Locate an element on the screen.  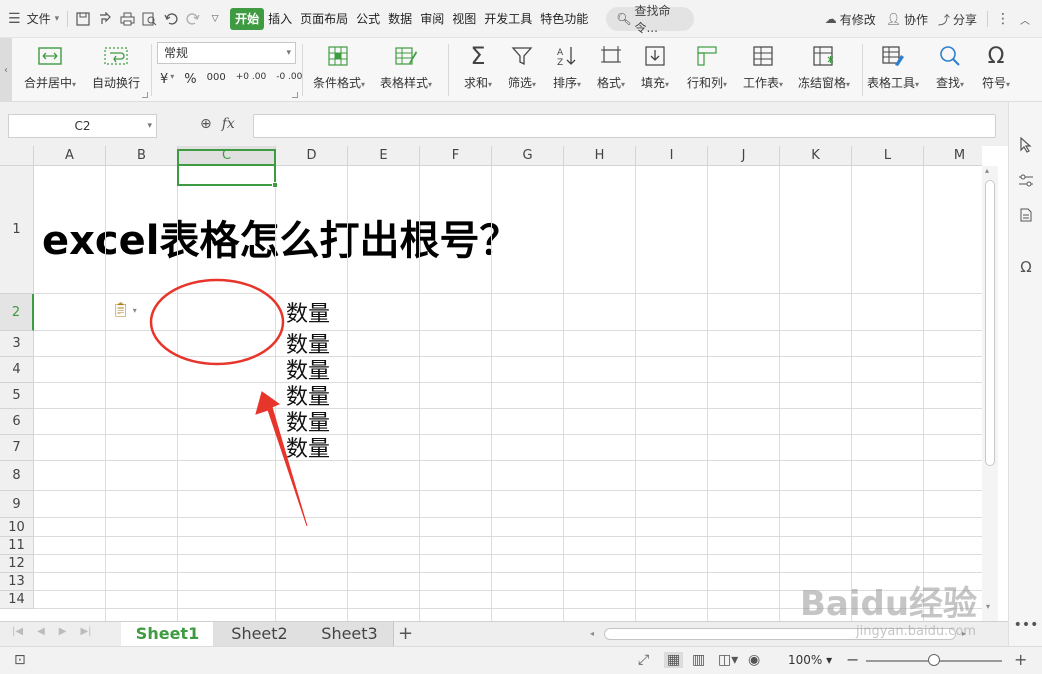
tab-formulas: 公式 is located at coordinates (368, 19).